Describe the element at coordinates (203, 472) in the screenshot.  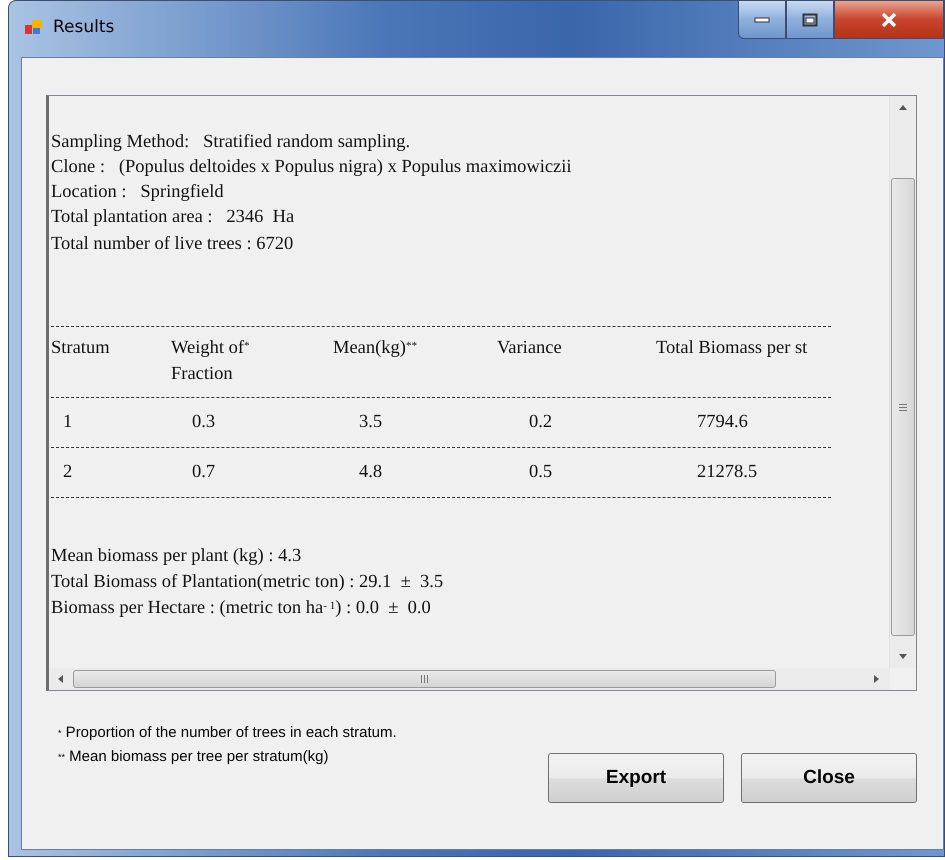
I see `table-cell-text: 0.7` at that location.